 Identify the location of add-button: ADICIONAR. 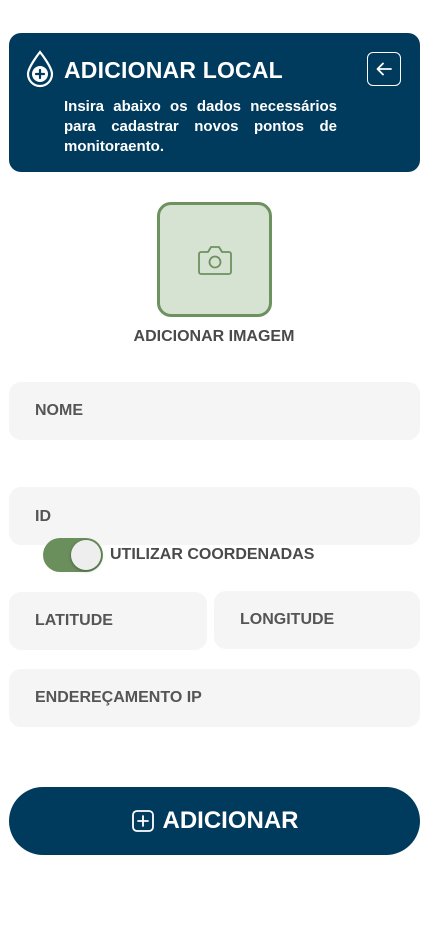
(214, 821).